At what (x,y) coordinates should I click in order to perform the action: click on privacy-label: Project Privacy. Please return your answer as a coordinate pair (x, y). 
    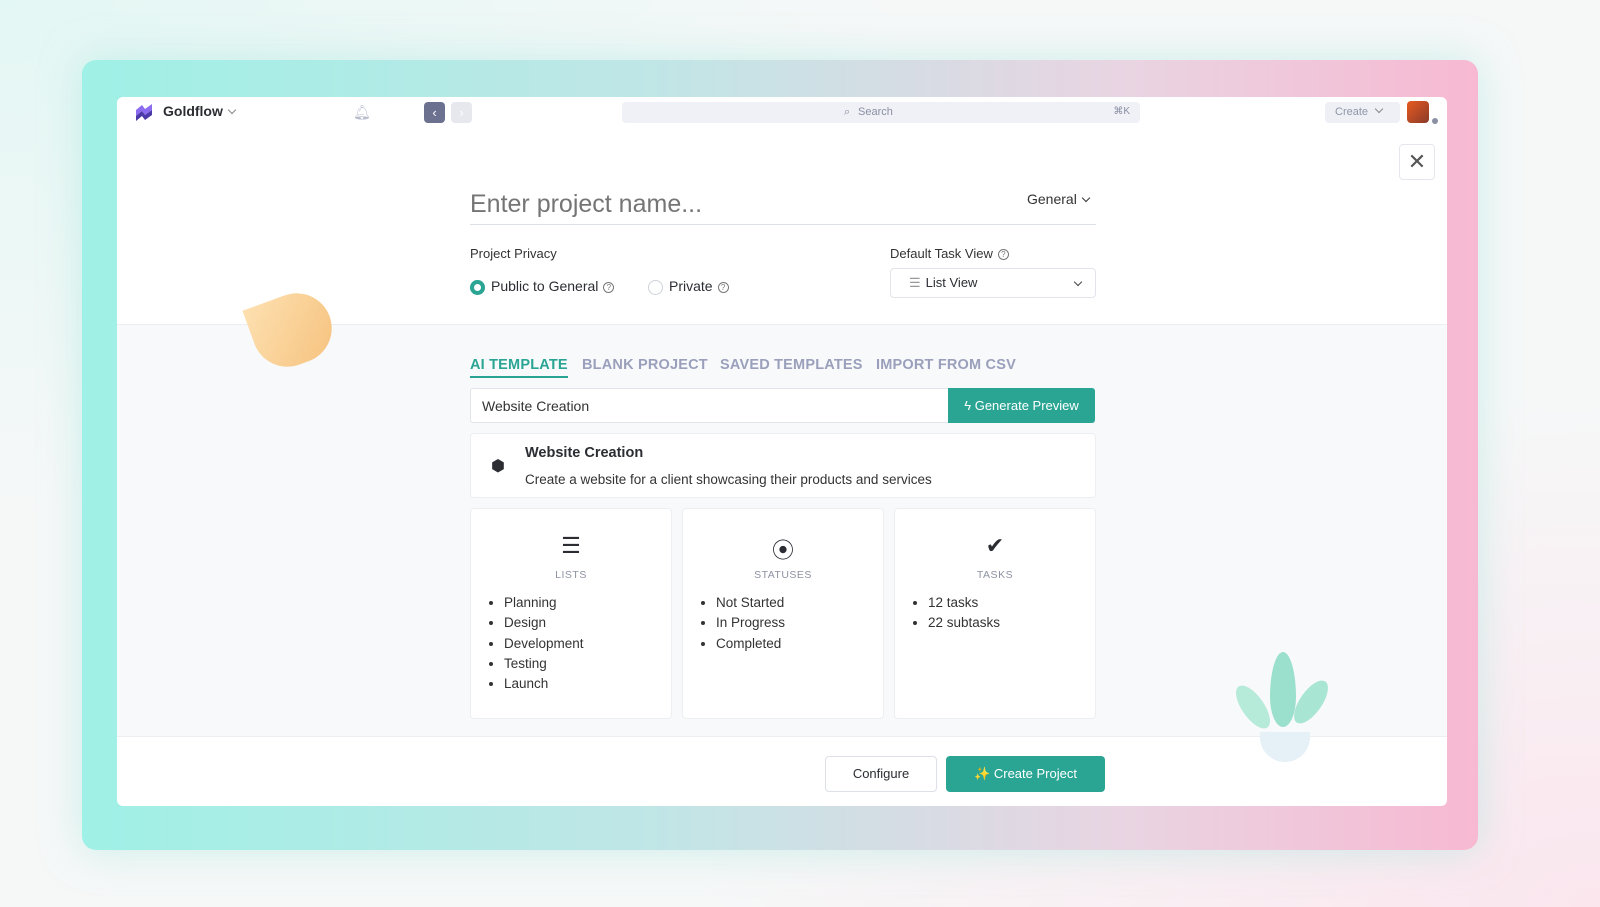
    Looking at the image, I should click on (513, 253).